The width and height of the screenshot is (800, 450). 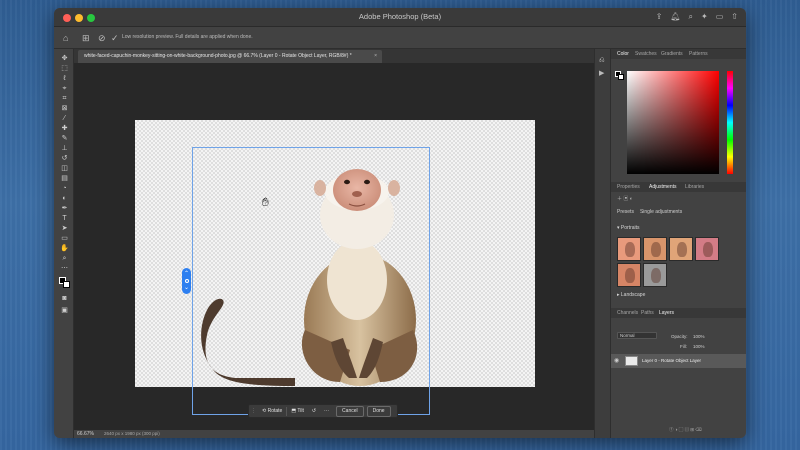 What do you see at coordinates (704, 17) in the screenshot?
I see `lightbulb-icon: ✦` at bounding box center [704, 17].